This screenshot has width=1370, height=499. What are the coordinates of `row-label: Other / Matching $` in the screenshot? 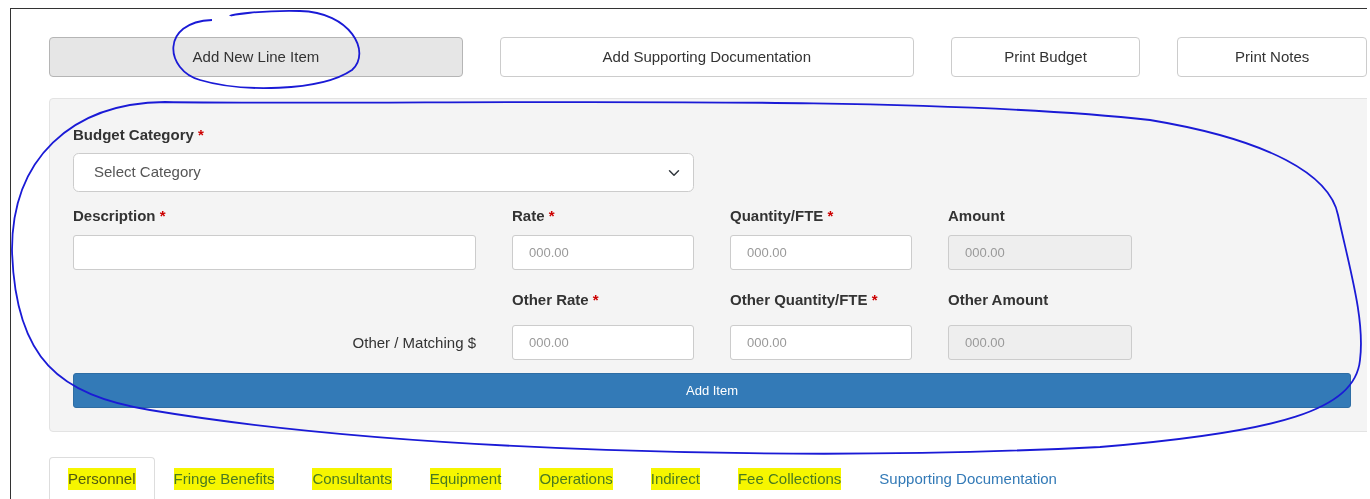 It's located at (413, 343).